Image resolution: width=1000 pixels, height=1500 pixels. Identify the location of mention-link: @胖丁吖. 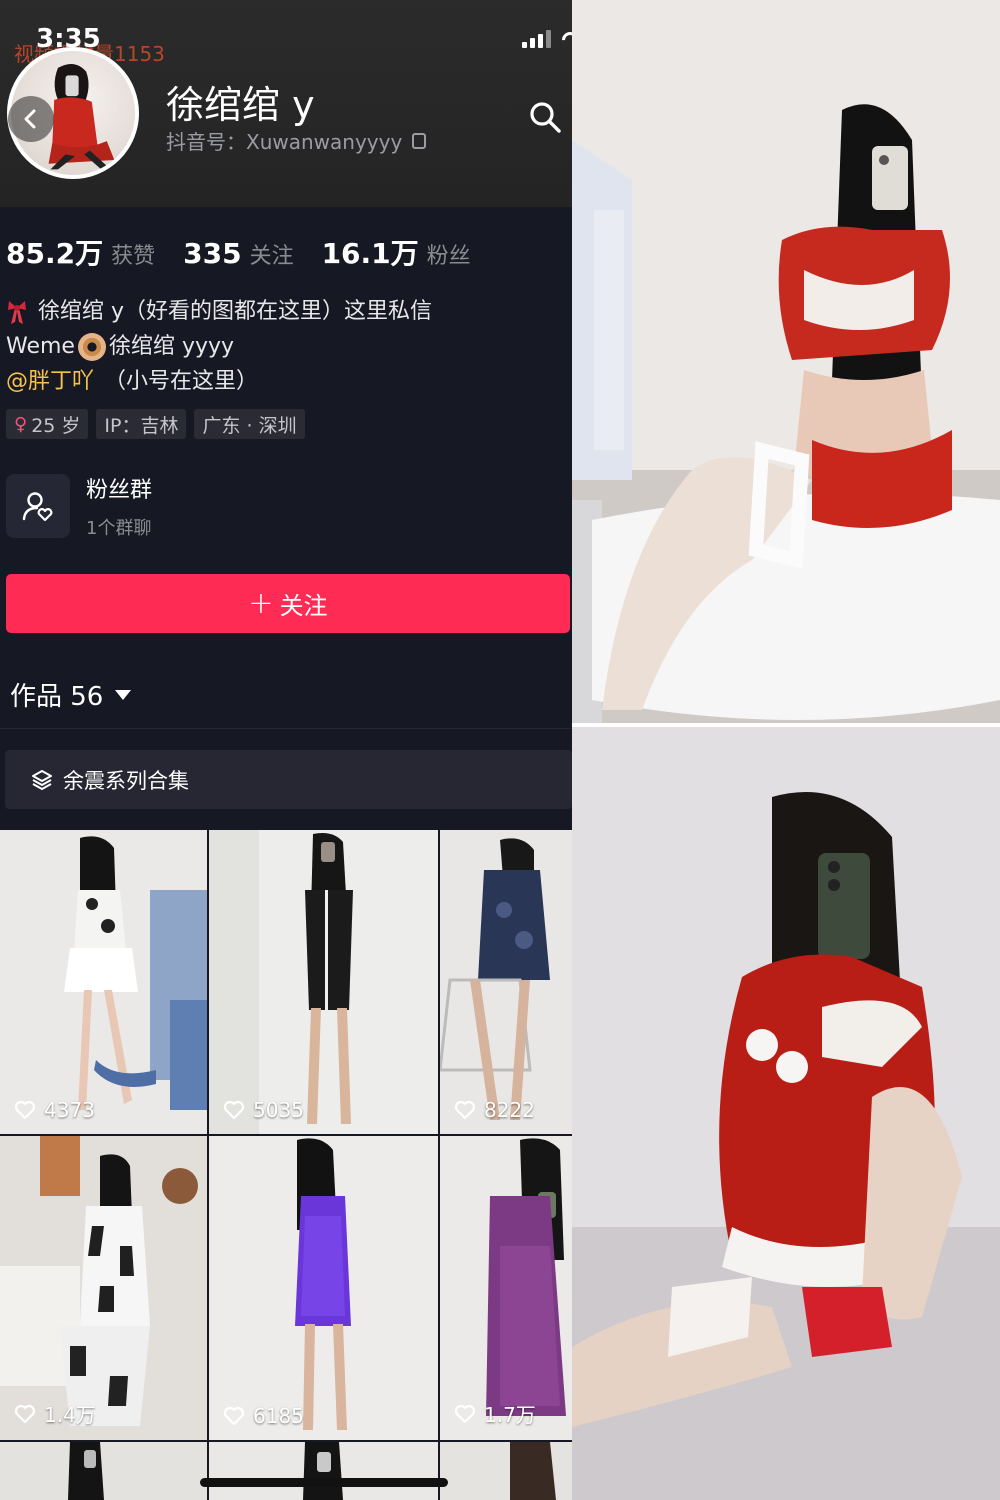
(50, 381).